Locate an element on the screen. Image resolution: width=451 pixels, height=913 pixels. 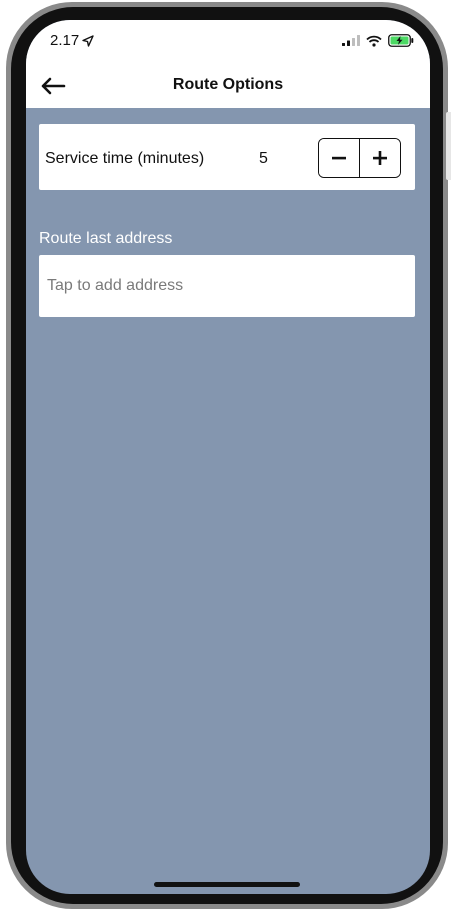
service-time-card: Service time (minutes) 5 is located at coordinates (227, 157).